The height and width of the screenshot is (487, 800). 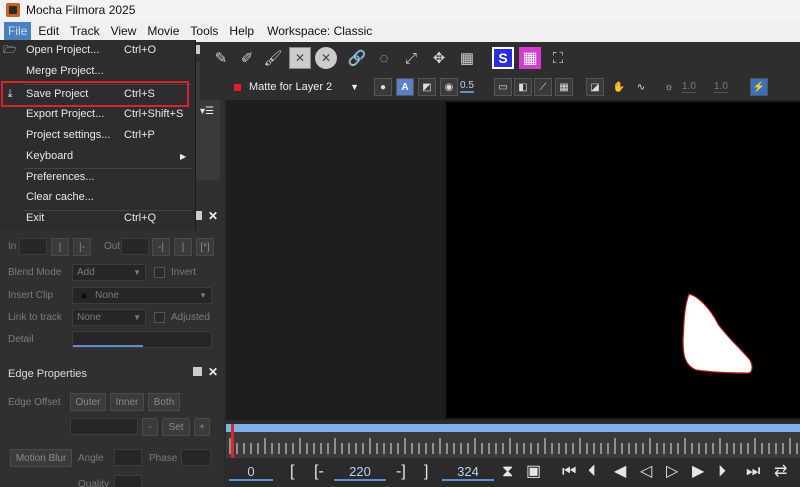 I want to click on menu-item-project-settings: Project settings... Ctrl+P, so click(x=98, y=135).